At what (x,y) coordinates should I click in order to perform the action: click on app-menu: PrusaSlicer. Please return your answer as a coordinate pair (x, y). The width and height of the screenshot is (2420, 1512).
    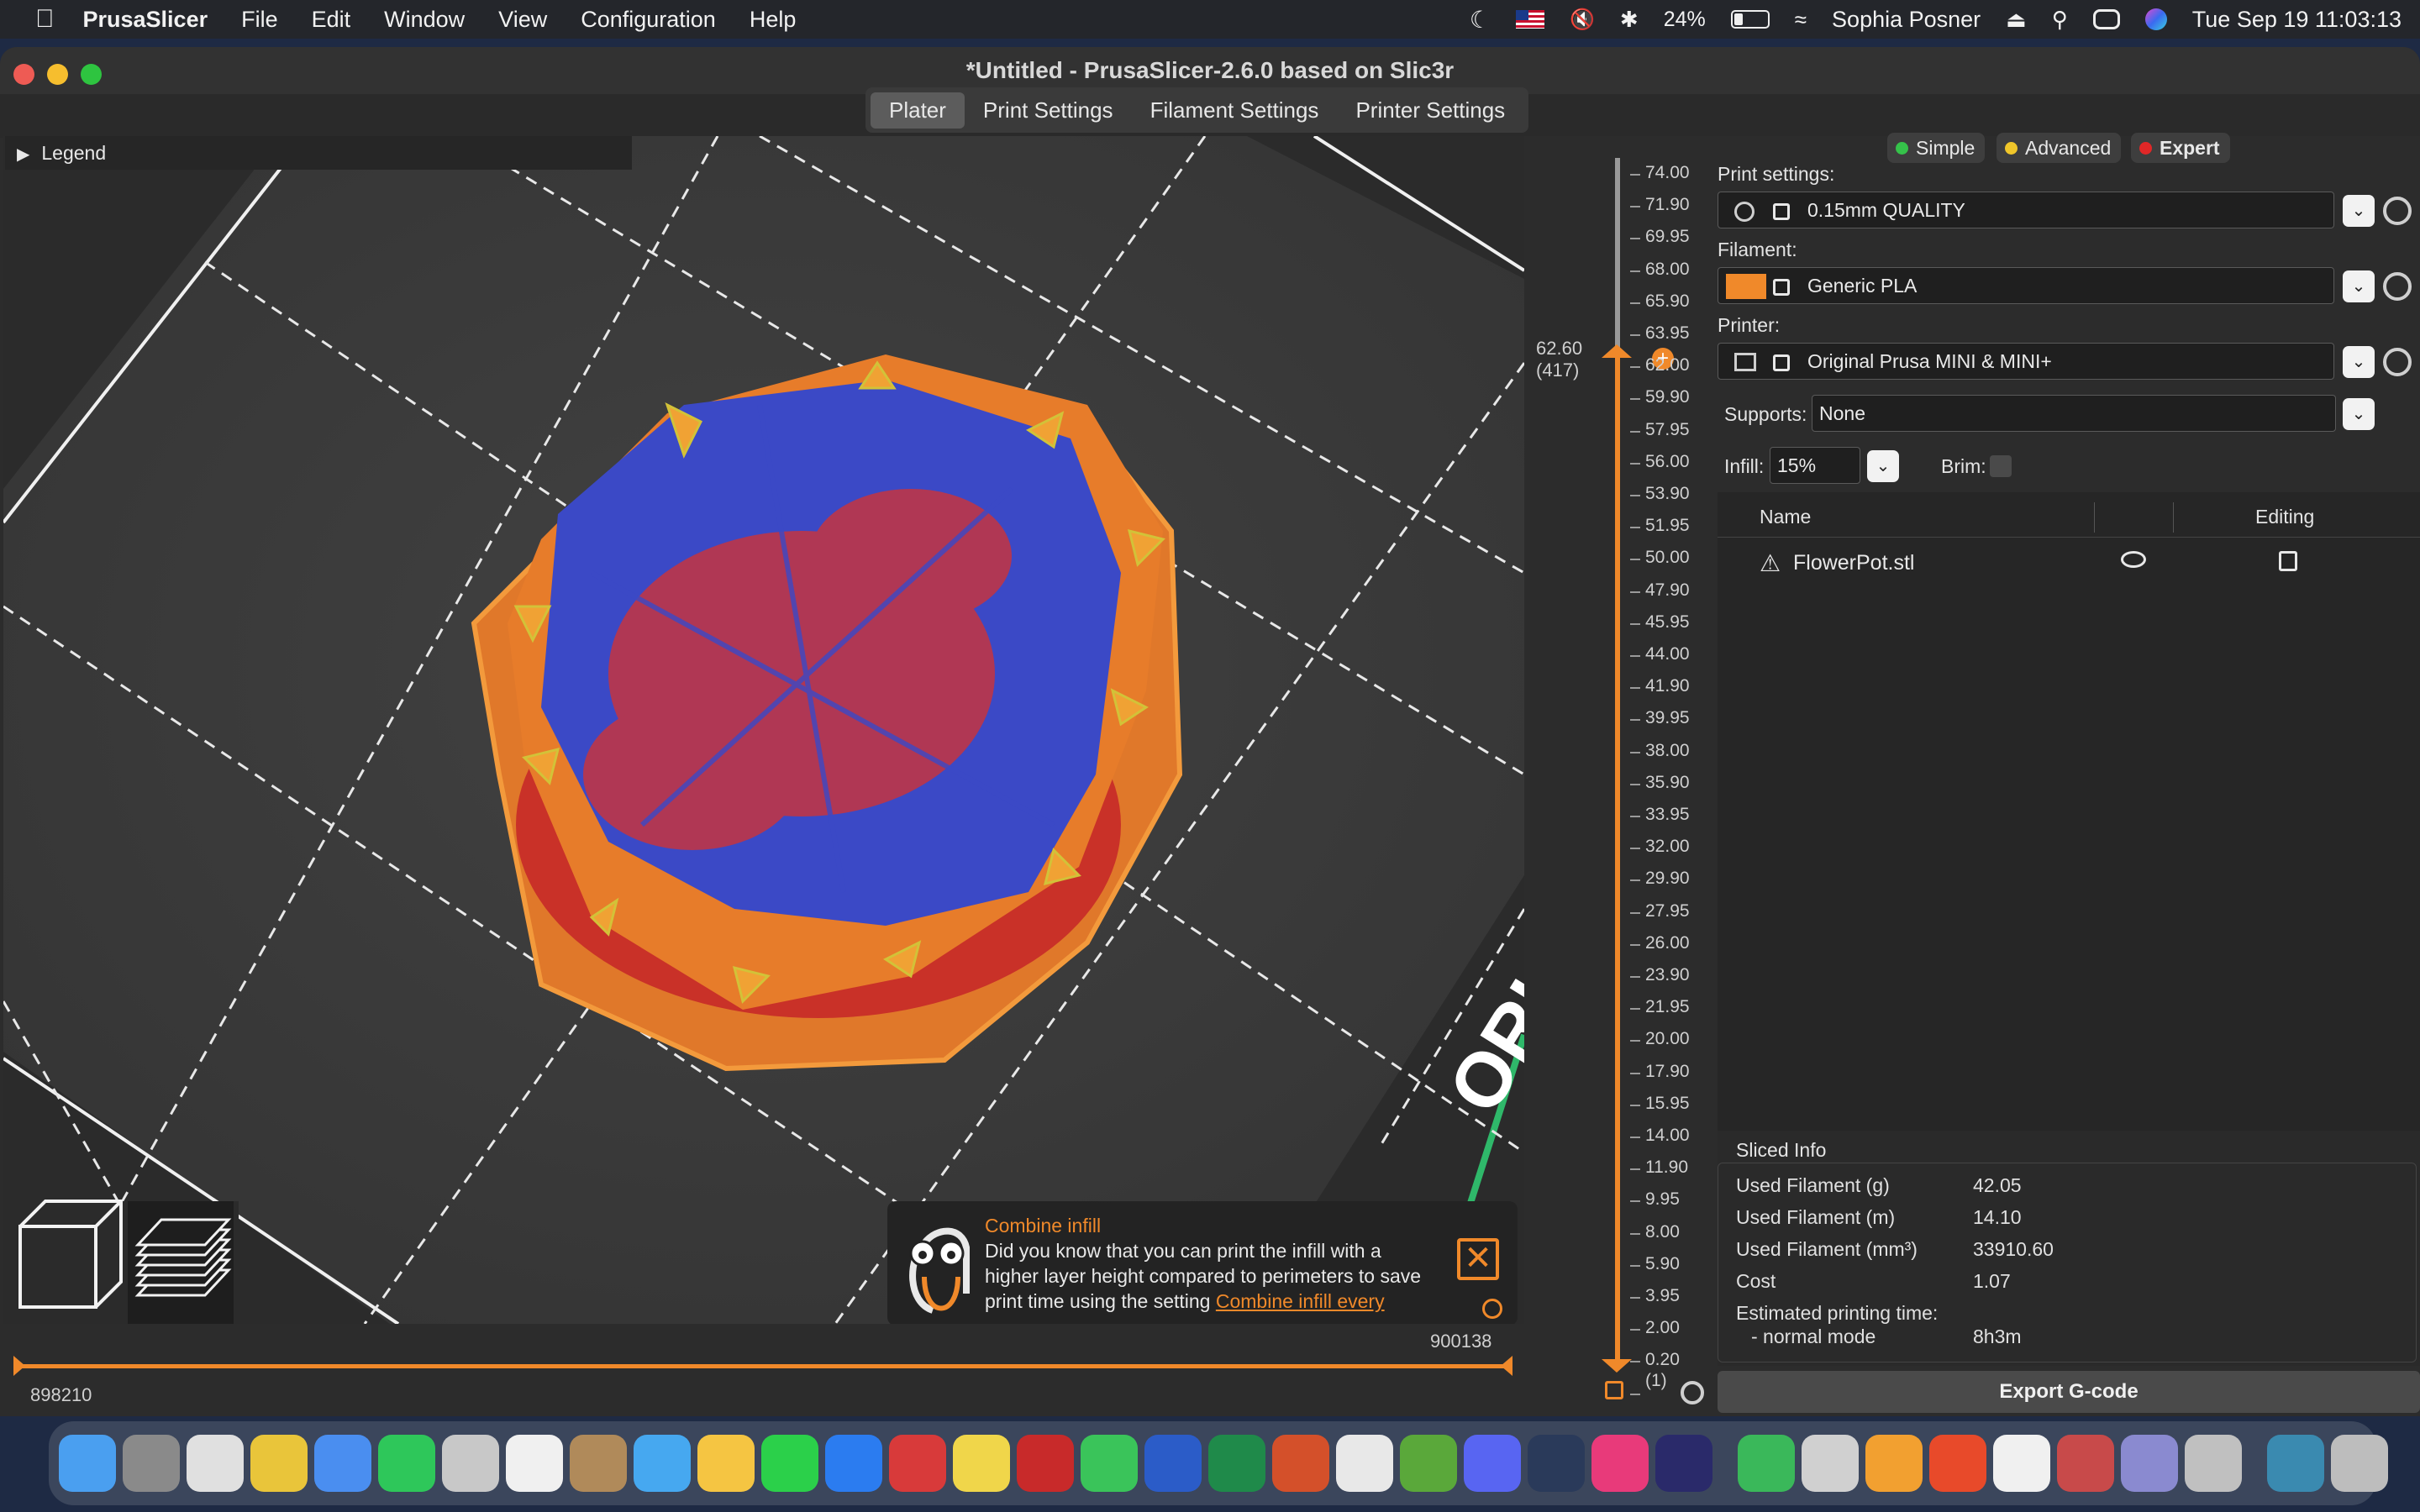
    Looking at the image, I should click on (146, 20).